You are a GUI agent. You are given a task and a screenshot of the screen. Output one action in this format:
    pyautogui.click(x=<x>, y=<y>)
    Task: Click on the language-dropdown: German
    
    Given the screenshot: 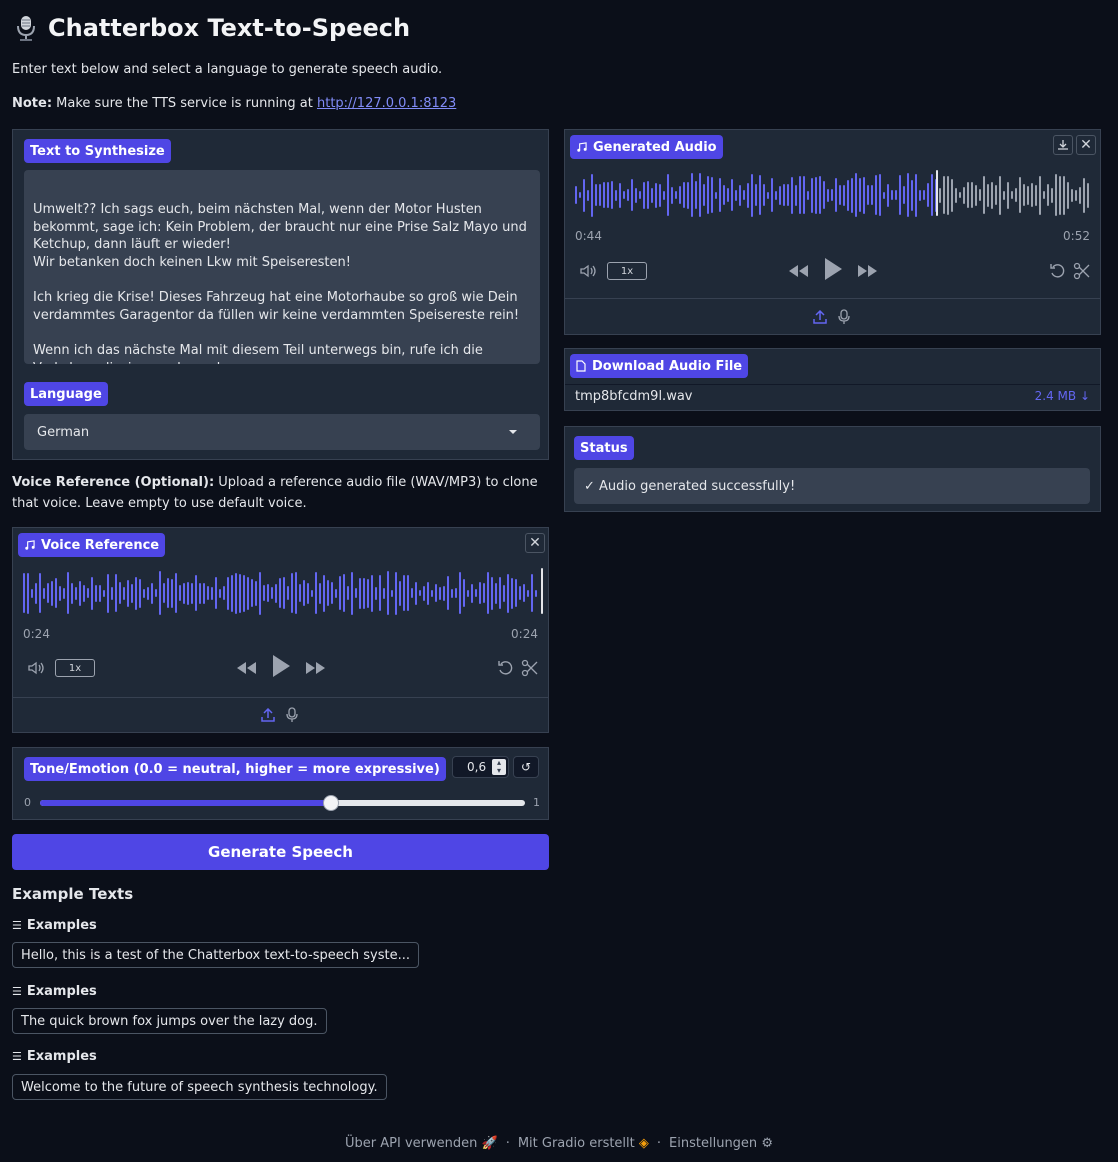 What is the action you would take?
    pyautogui.click(x=282, y=432)
    